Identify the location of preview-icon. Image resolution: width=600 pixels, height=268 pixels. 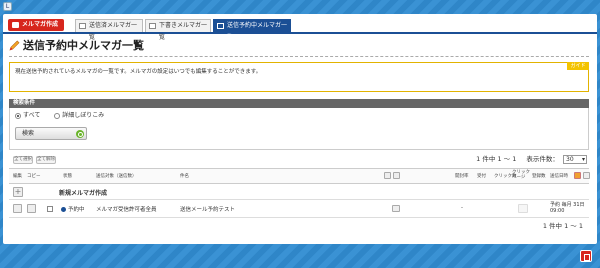
(396, 208).